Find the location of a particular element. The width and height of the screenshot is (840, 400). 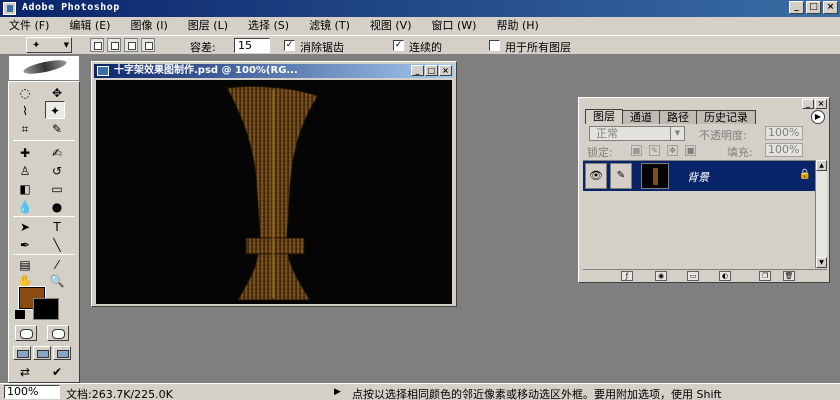

trash-icon: 🗑 is located at coordinates (789, 276).